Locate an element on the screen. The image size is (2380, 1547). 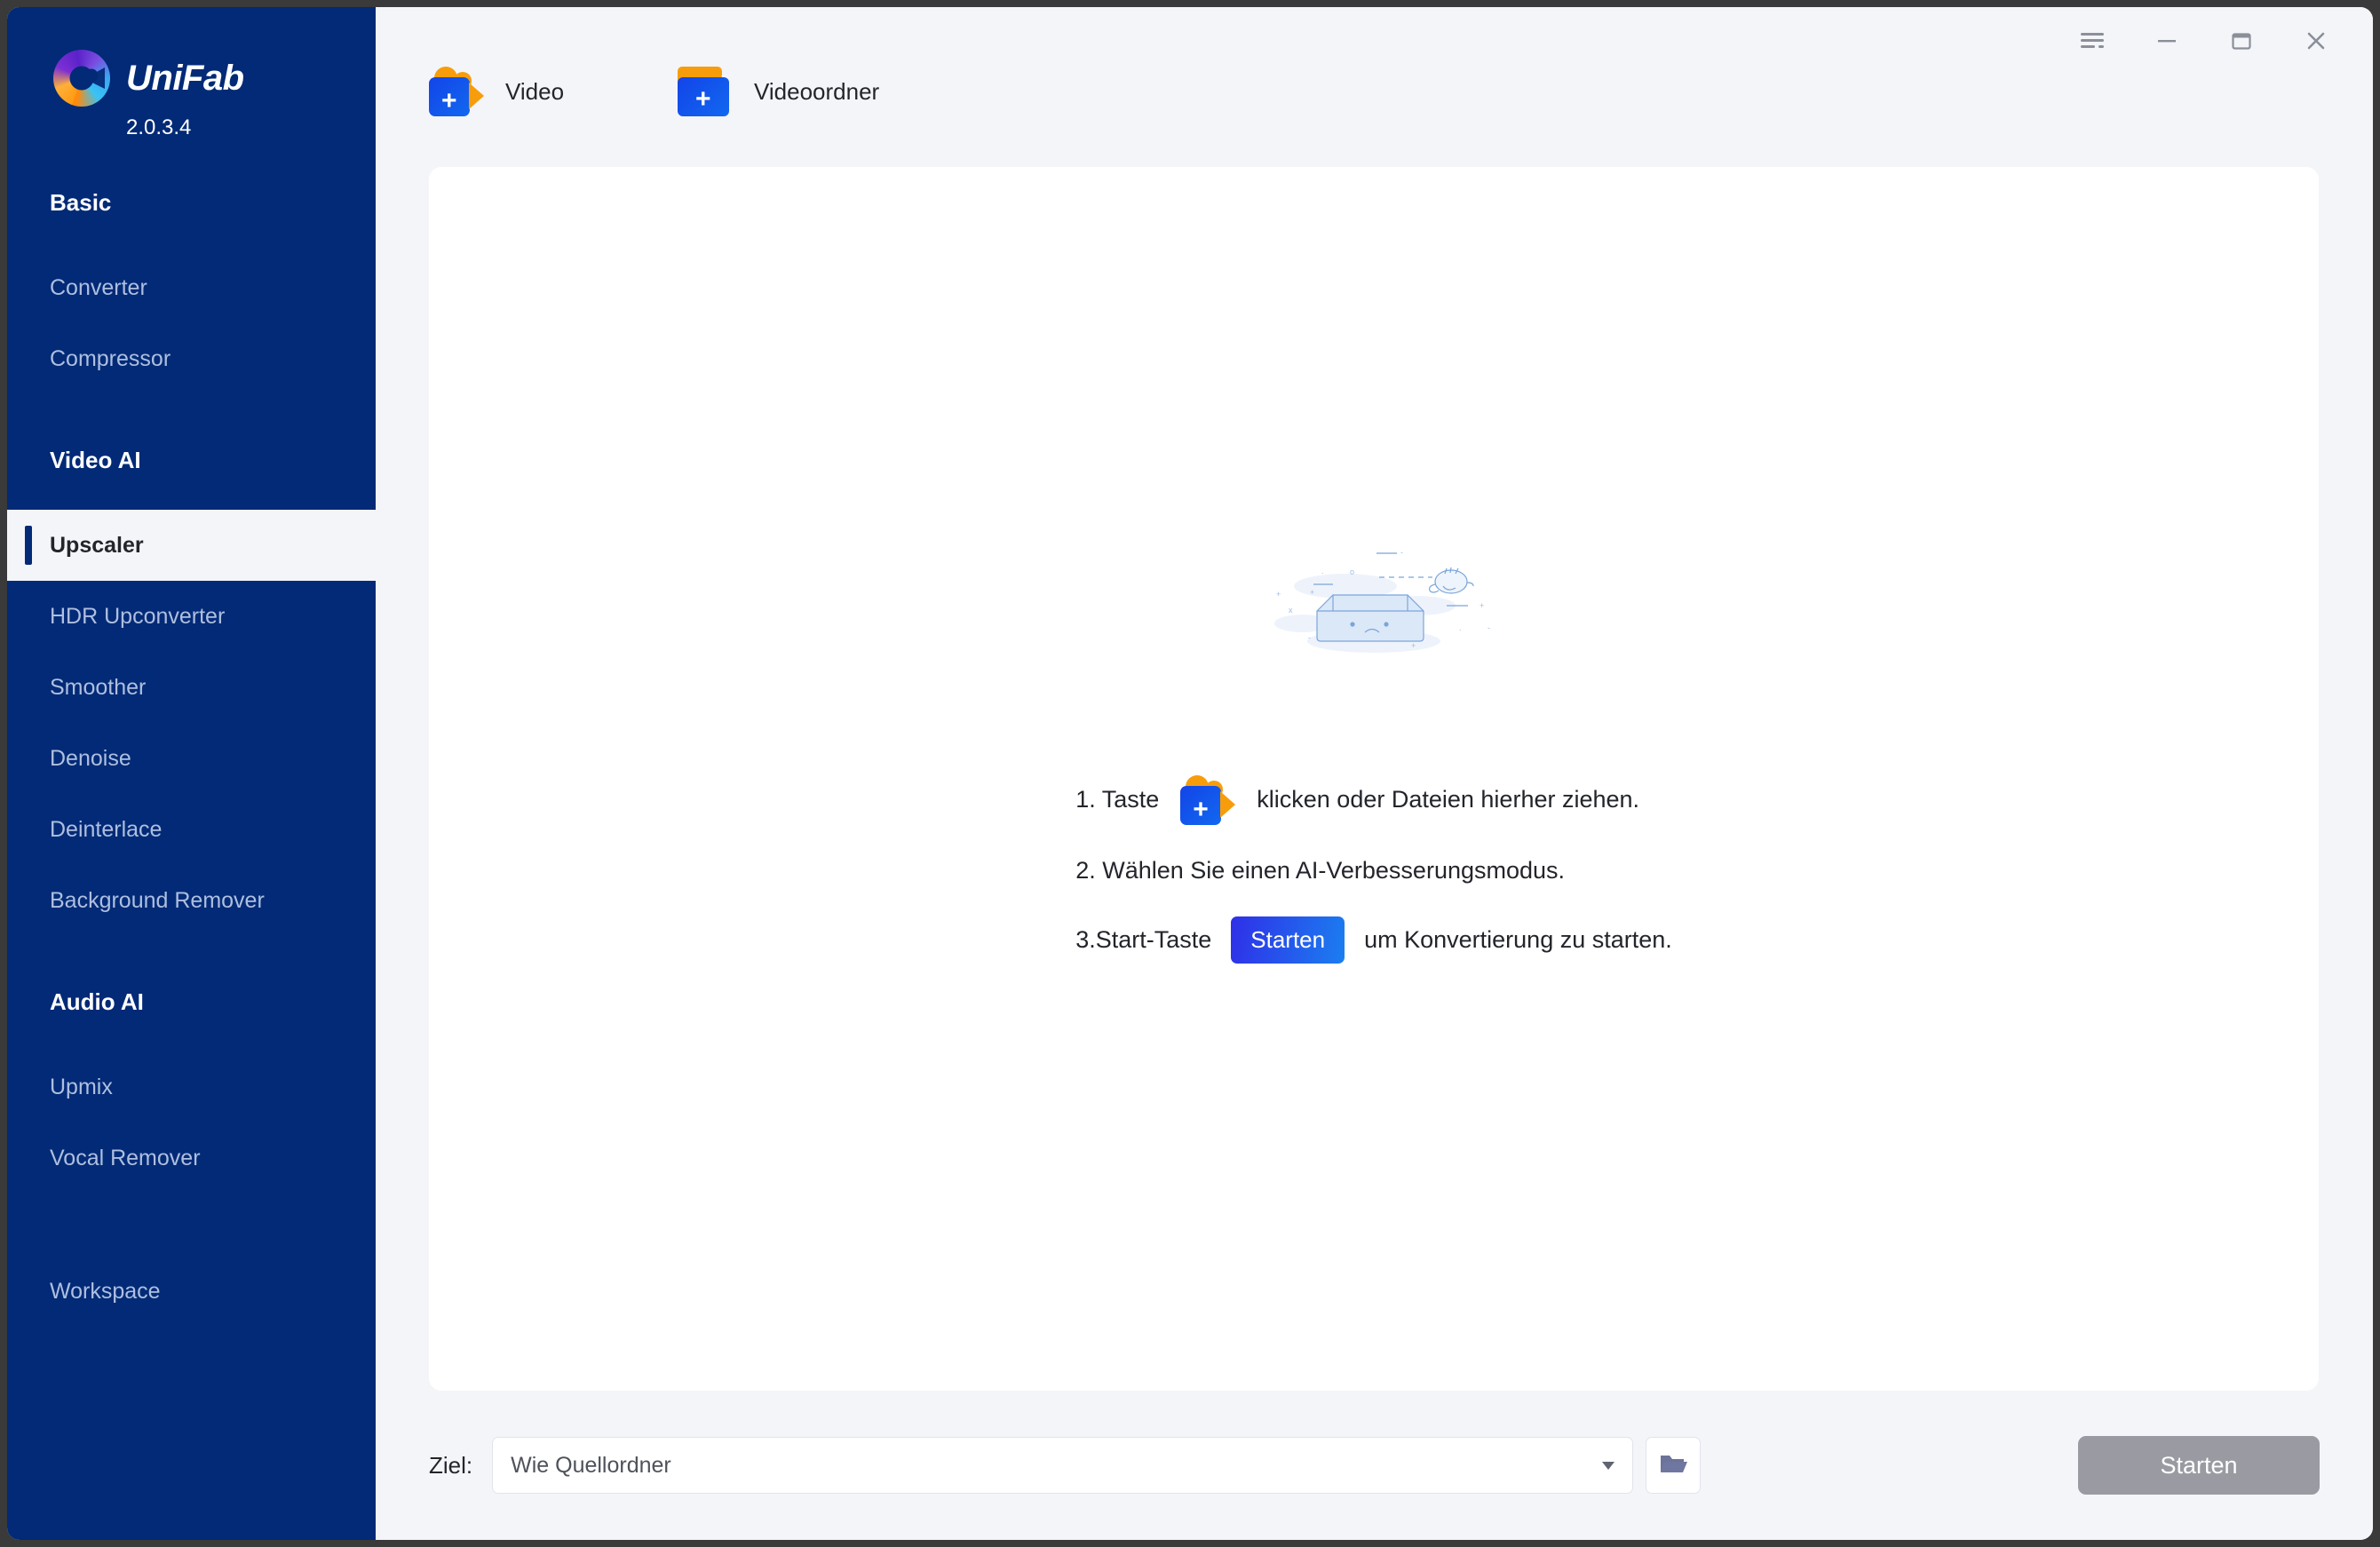
step1-prefix: 1. Taste is located at coordinates (1117, 799).